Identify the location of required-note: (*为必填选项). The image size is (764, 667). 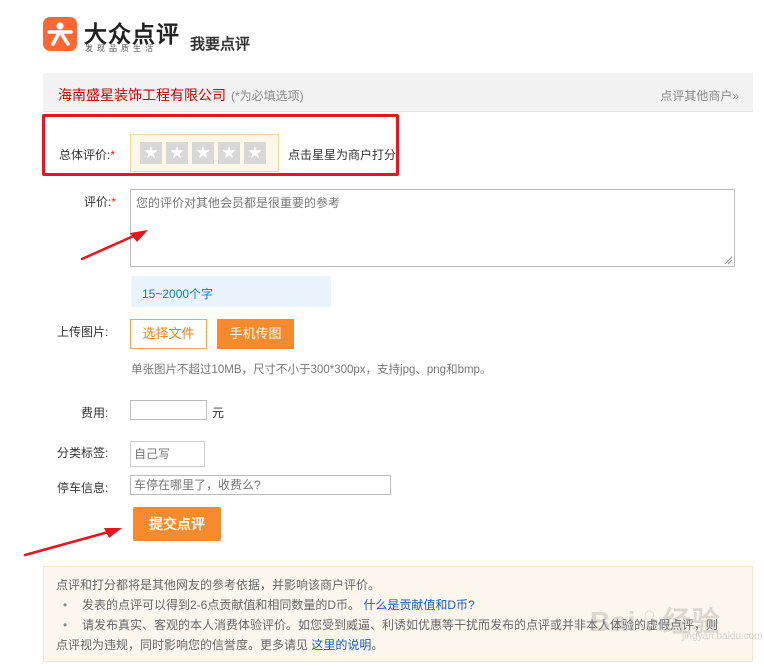
(267, 96).